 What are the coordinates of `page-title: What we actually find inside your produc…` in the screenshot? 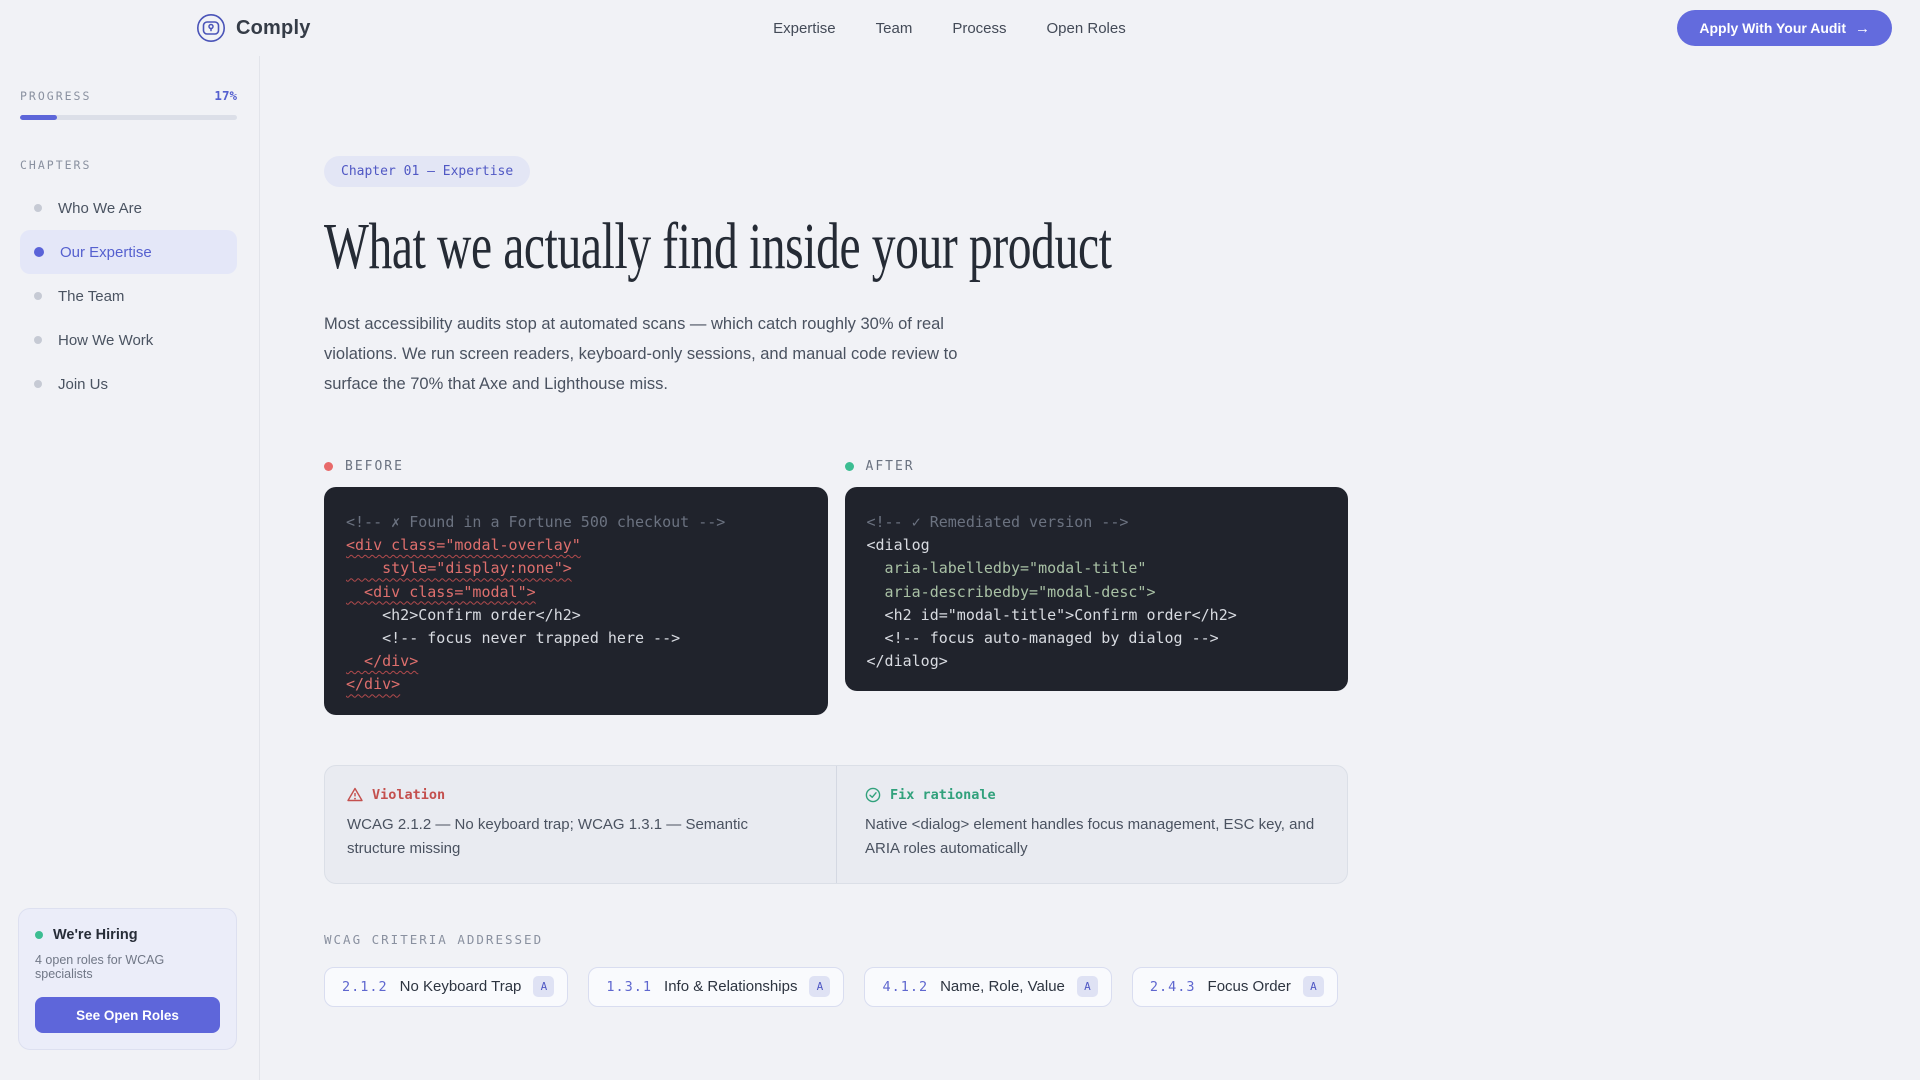 It's located at (718, 246).